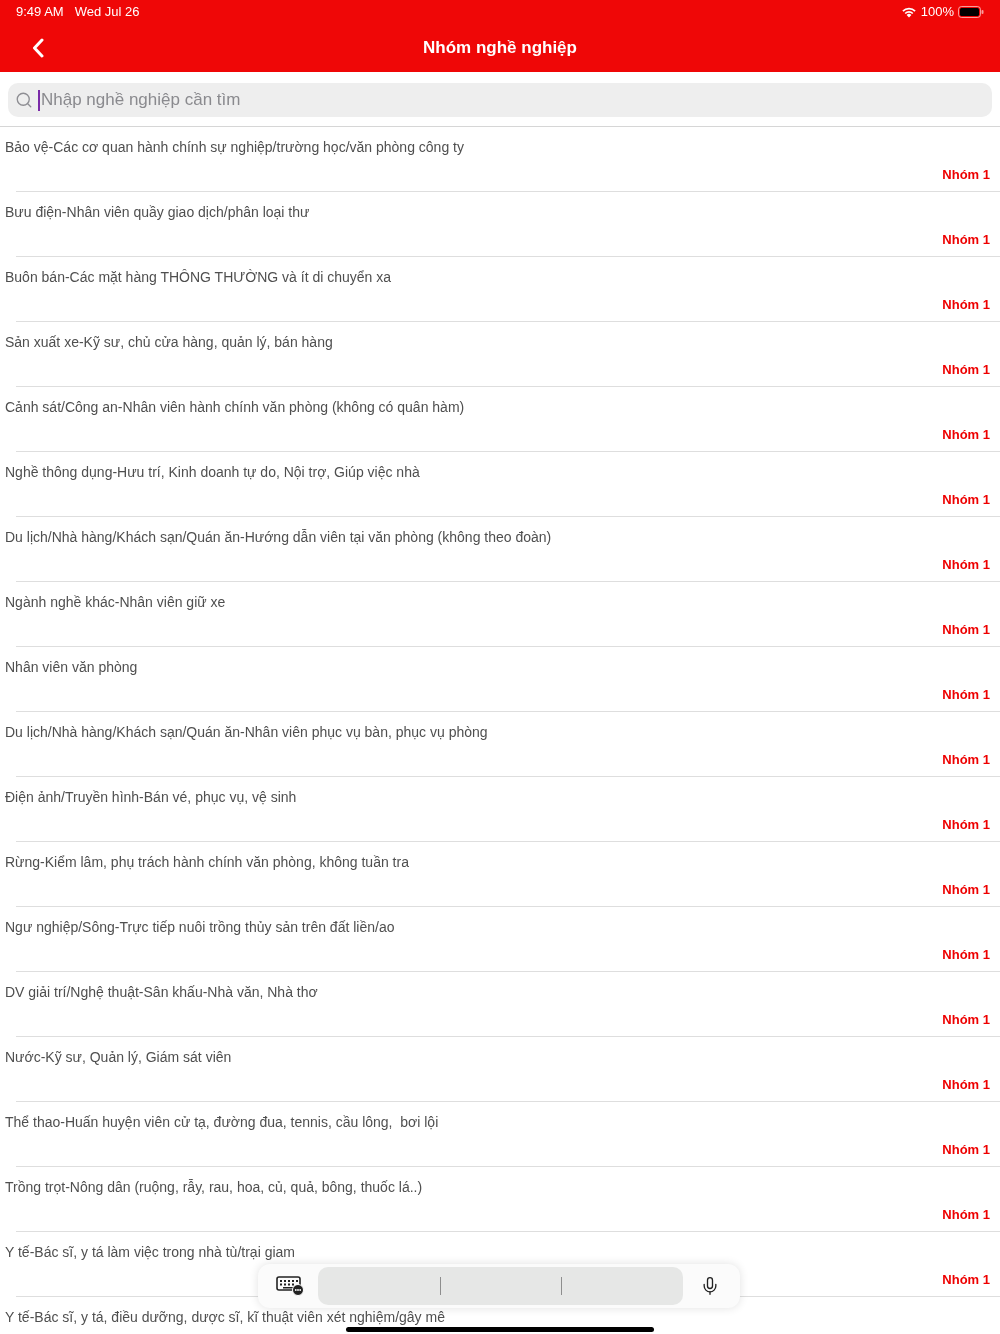 The width and height of the screenshot is (1000, 1334). Describe the element at coordinates (937, 12) in the screenshot. I see `battery-level: 100%` at that location.